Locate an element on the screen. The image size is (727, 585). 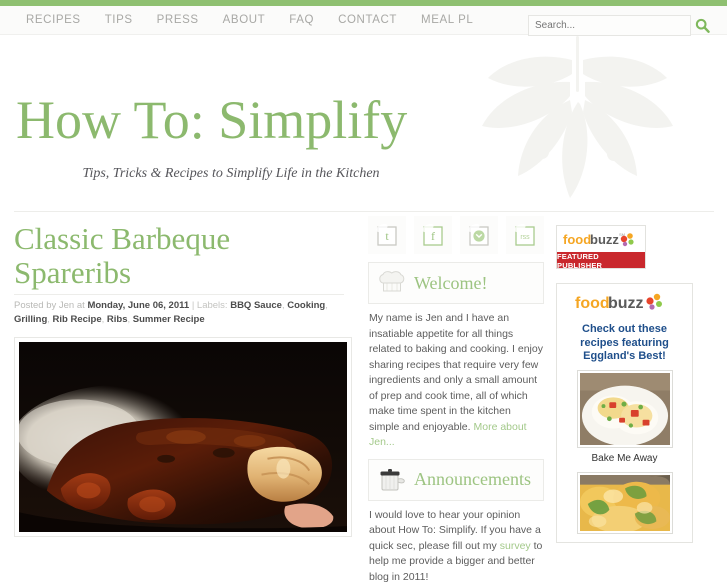
egg-scramble-image is located at coordinates (625, 409).